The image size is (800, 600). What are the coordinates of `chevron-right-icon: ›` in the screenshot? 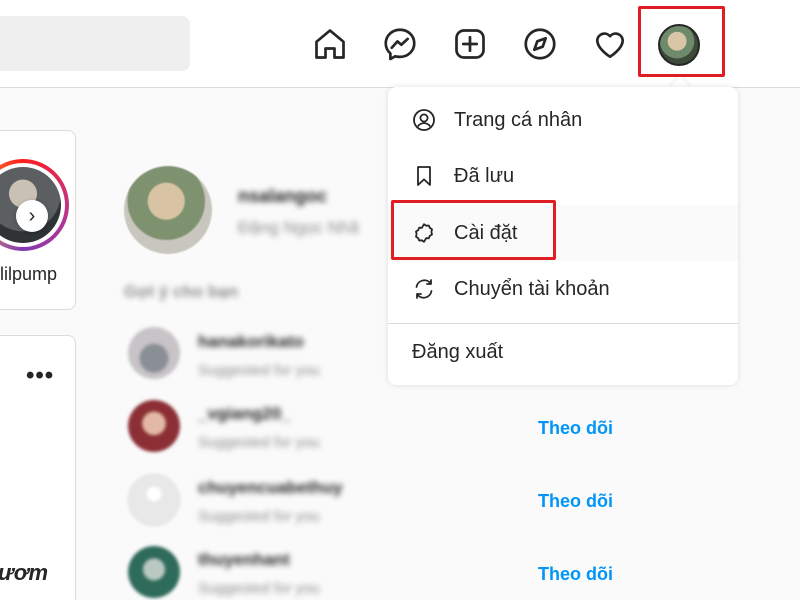 It's located at (32, 216).